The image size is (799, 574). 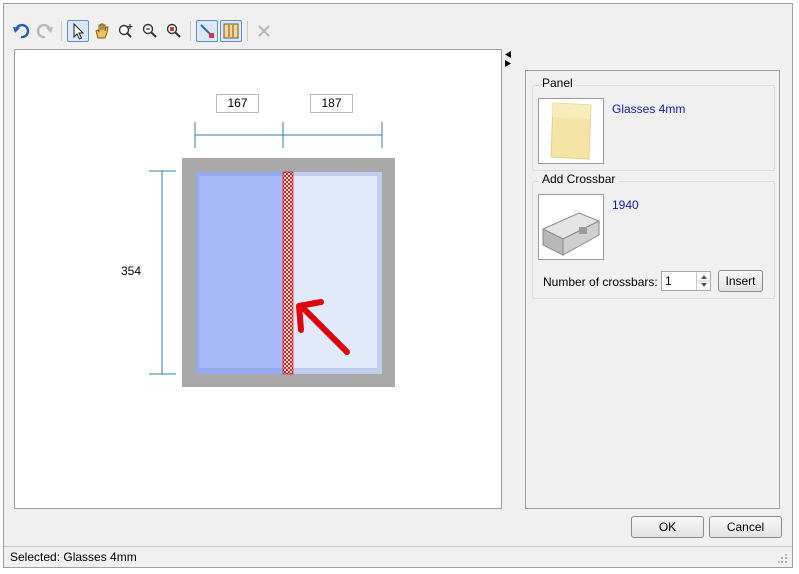 I want to click on window-drawing, so click(x=272, y=254).